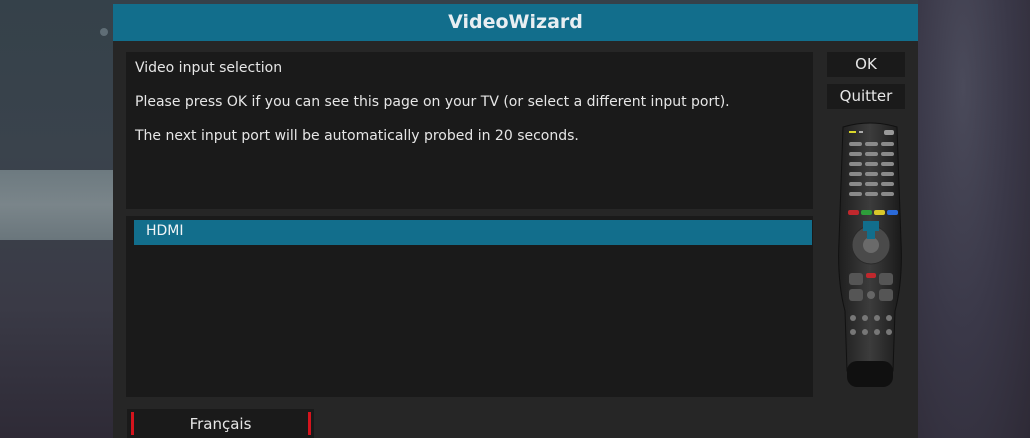 Image resolution: width=1030 pixels, height=438 pixels. I want to click on language-label: Français, so click(220, 424).